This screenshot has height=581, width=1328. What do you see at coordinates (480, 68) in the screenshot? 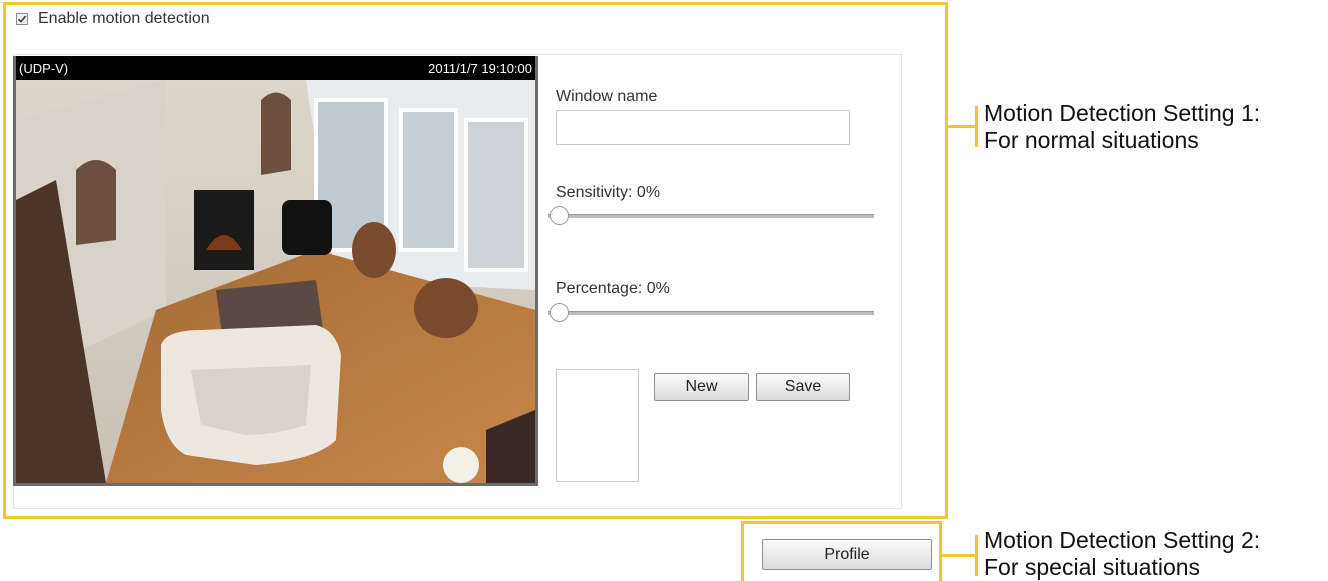
I see `video-timestamp: 2011/1/7 19:10:00` at bounding box center [480, 68].